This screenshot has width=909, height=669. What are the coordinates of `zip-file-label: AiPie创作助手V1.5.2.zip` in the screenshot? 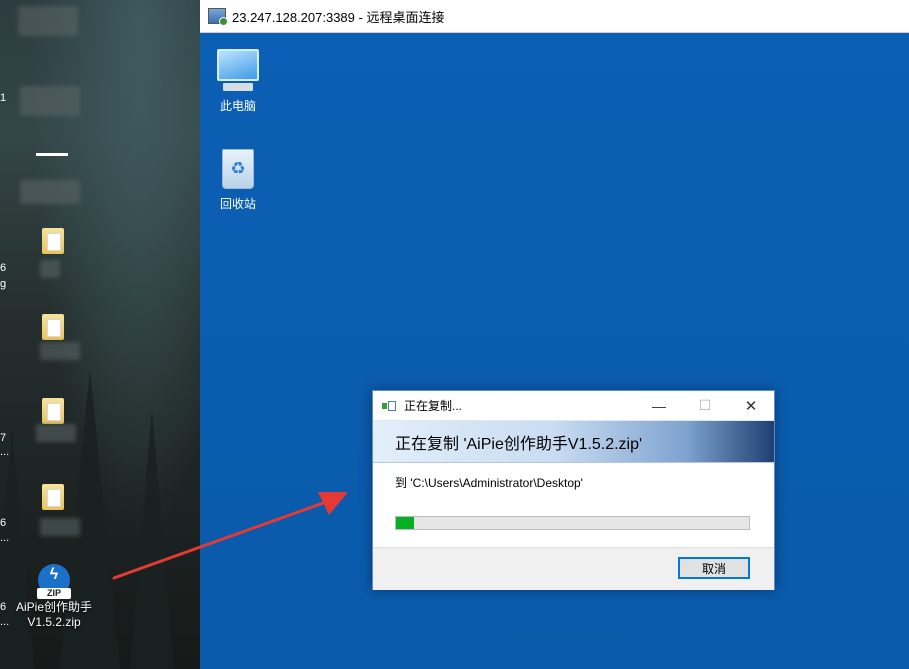 It's located at (53, 614).